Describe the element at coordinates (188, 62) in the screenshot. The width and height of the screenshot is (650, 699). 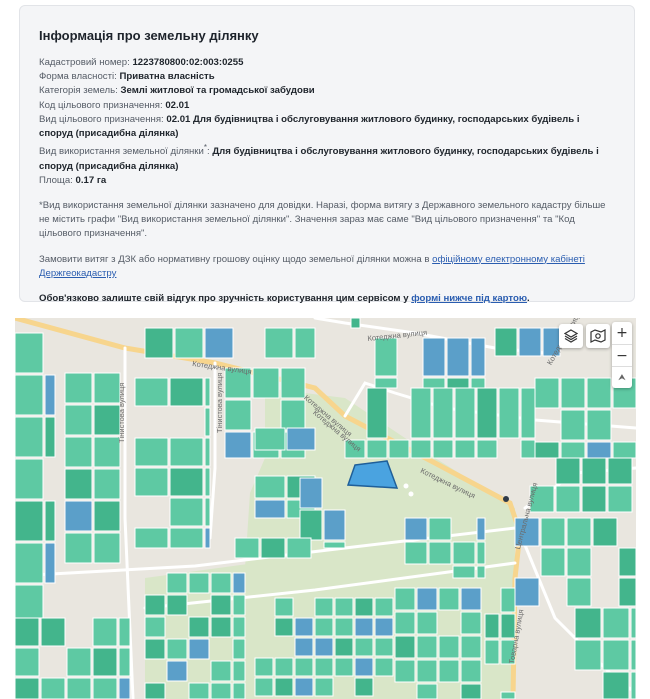
I see `cadastral-number-value: 1223780800:02:003:0255` at that location.